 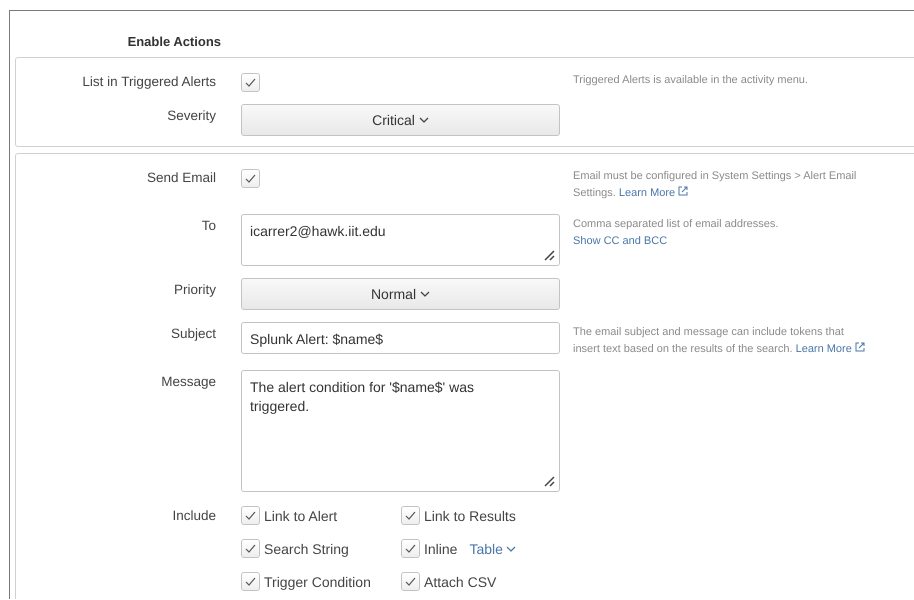 What do you see at coordinates (194, 289) in the screenshot?
I see `field-label: Priority` at bounding box center [194, 289].